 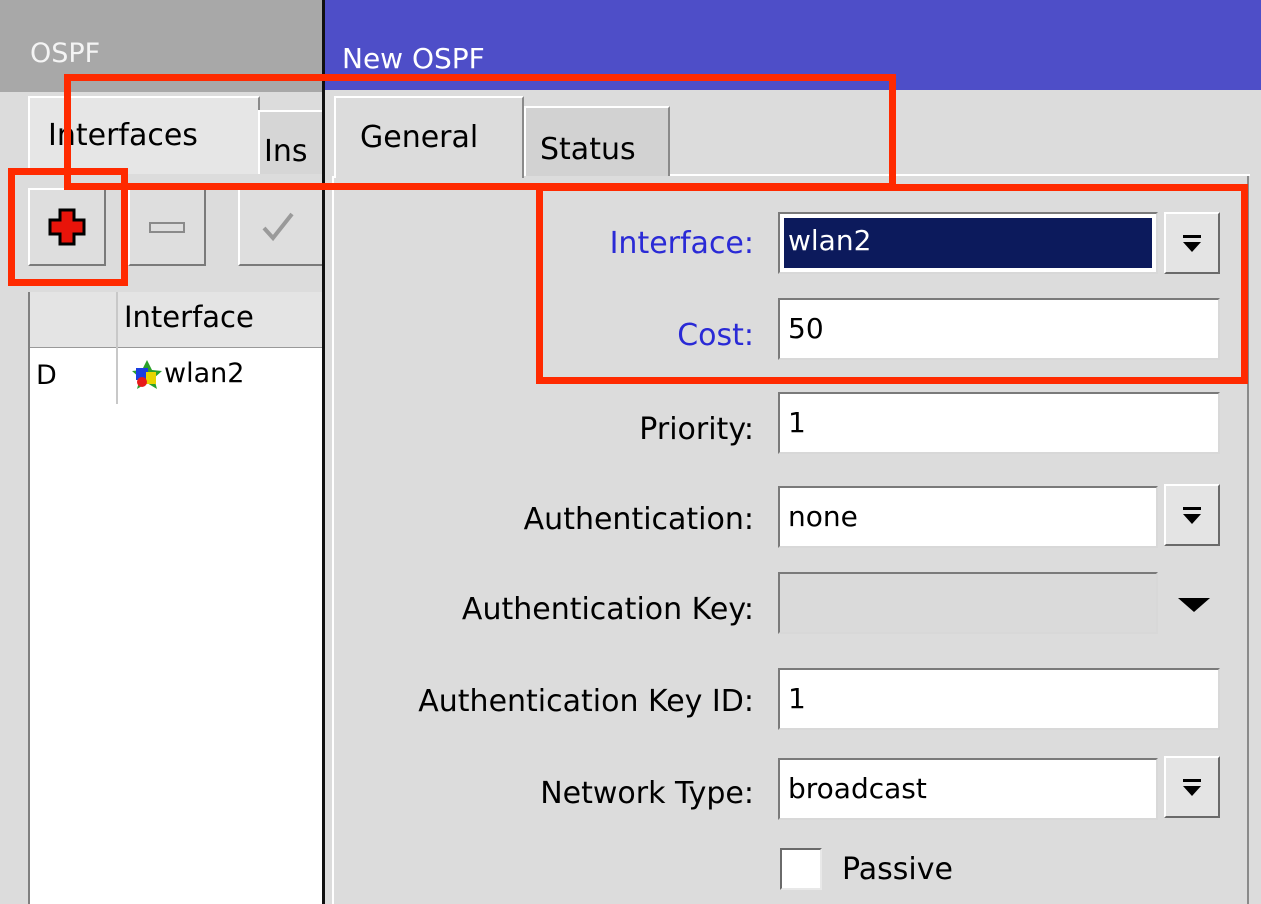 What do you see at coordinates (968, 603) in the screenshot?
I see `authentication-key-input` at bounding box center [968, 603].